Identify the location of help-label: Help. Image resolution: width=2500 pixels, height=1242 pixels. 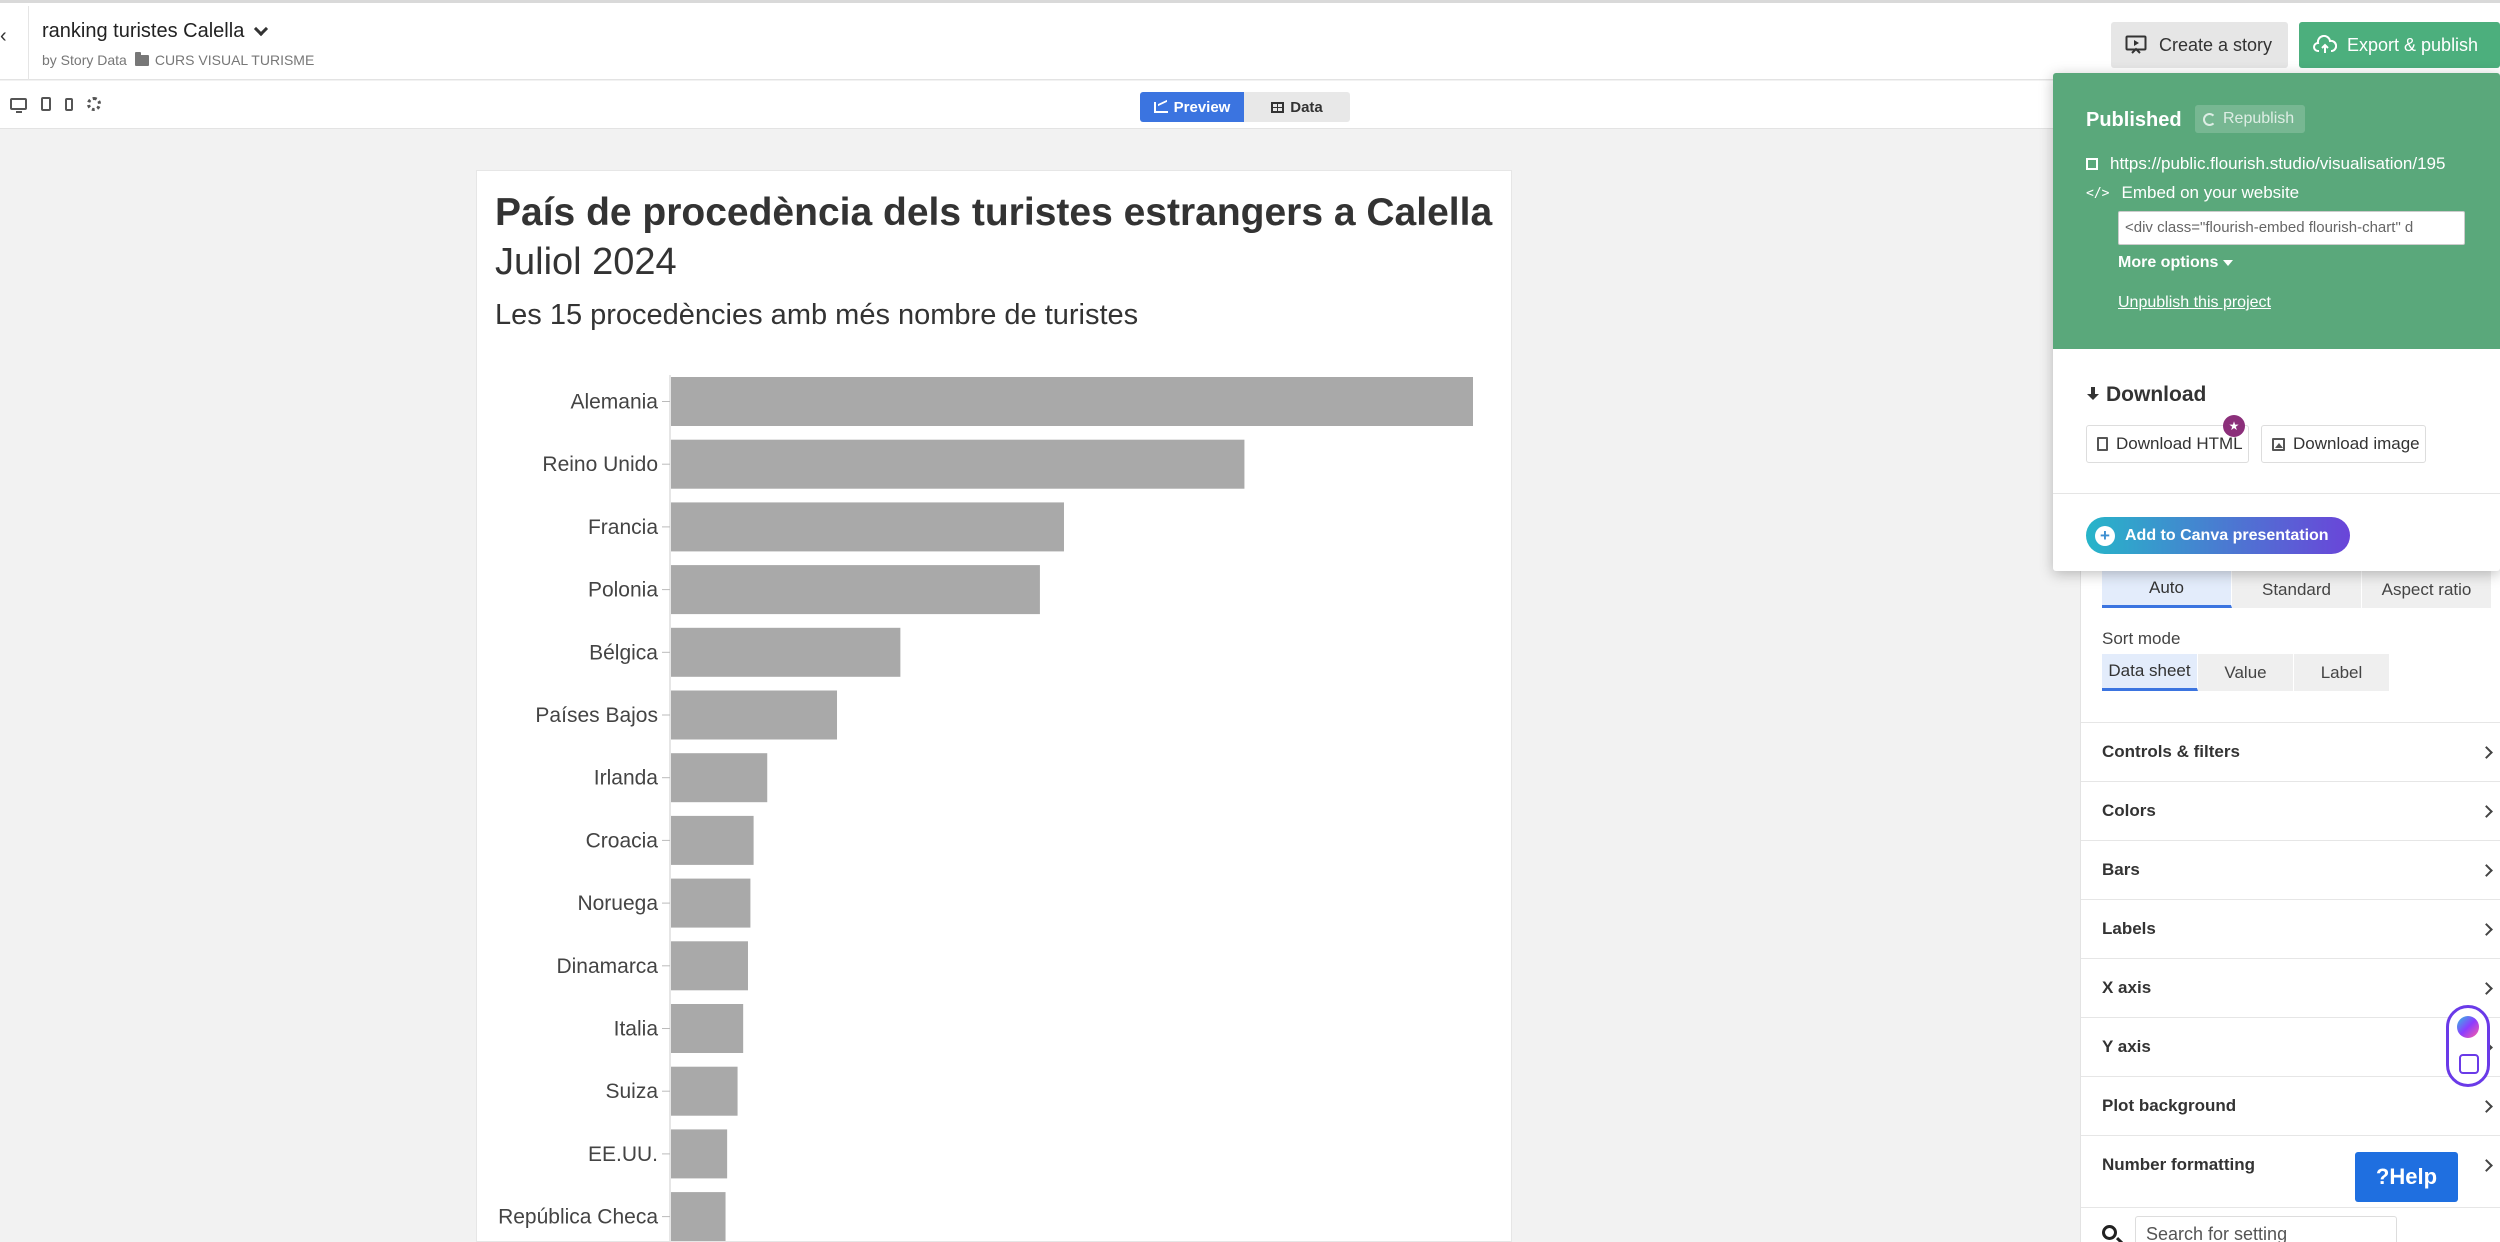
(2413, 1176).